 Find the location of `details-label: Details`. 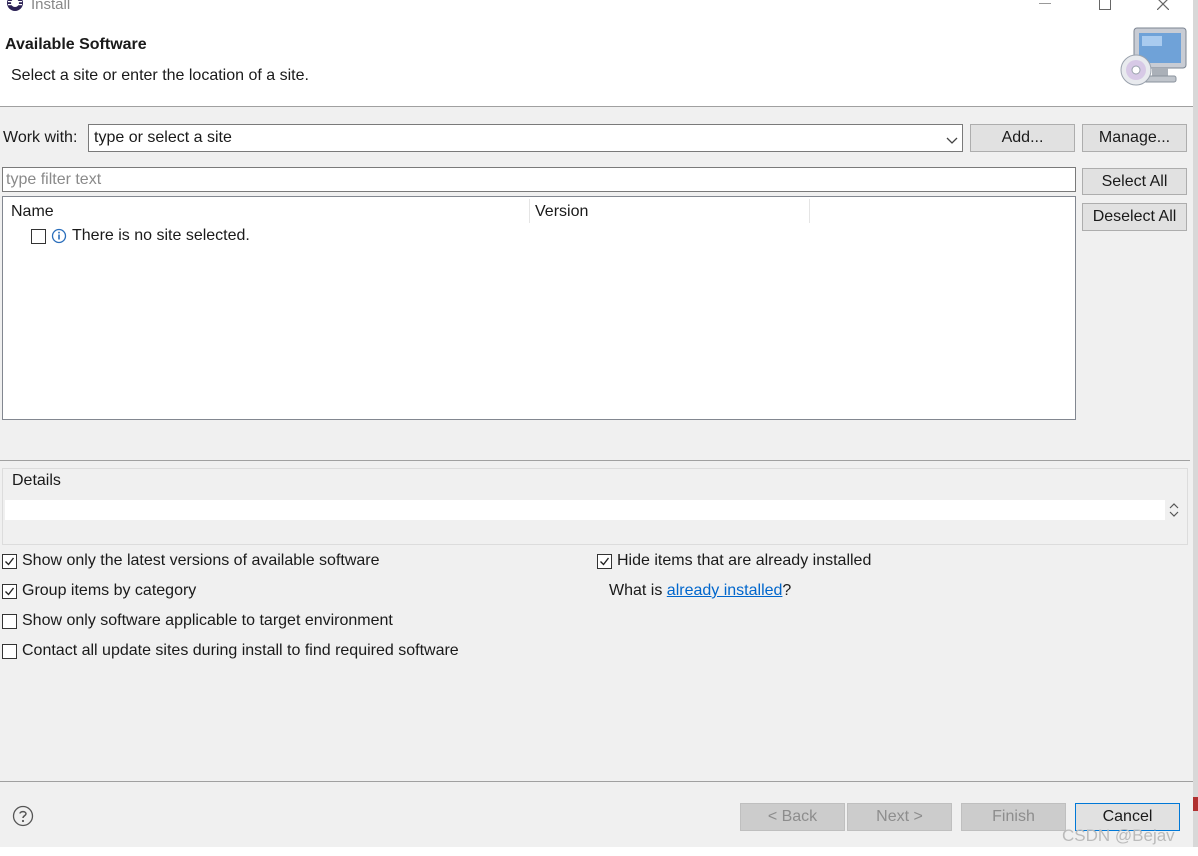

details-label: Details is located at coordinates (36, 481).